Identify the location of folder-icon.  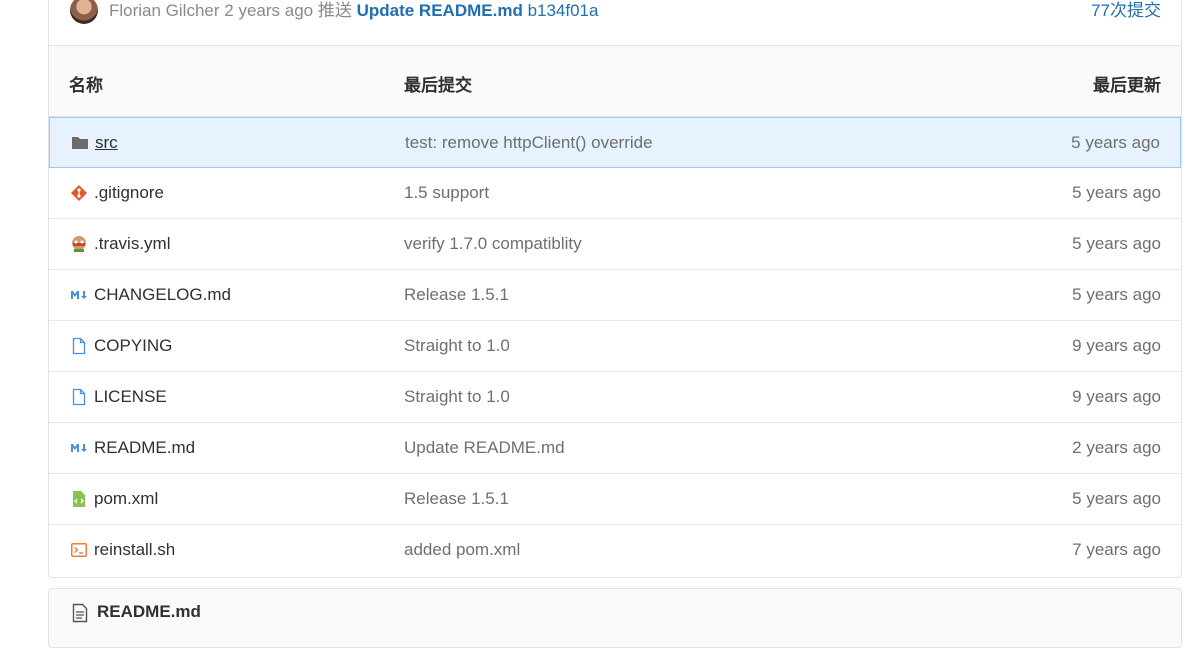
(80, 143).